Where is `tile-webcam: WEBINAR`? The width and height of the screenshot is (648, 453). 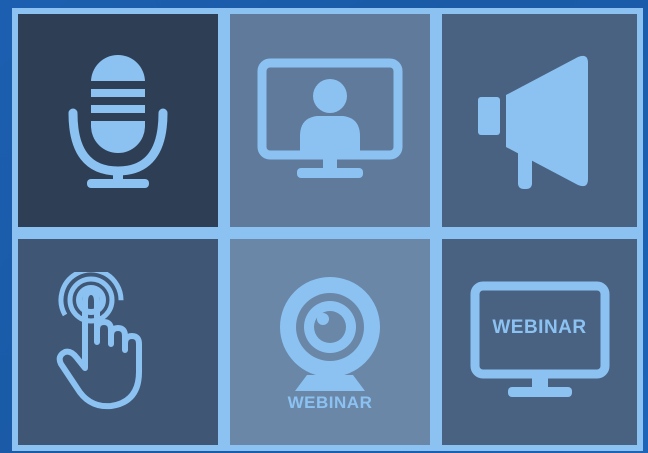
tile-webcam: WEBINAR is located at coordinates (330, 342).